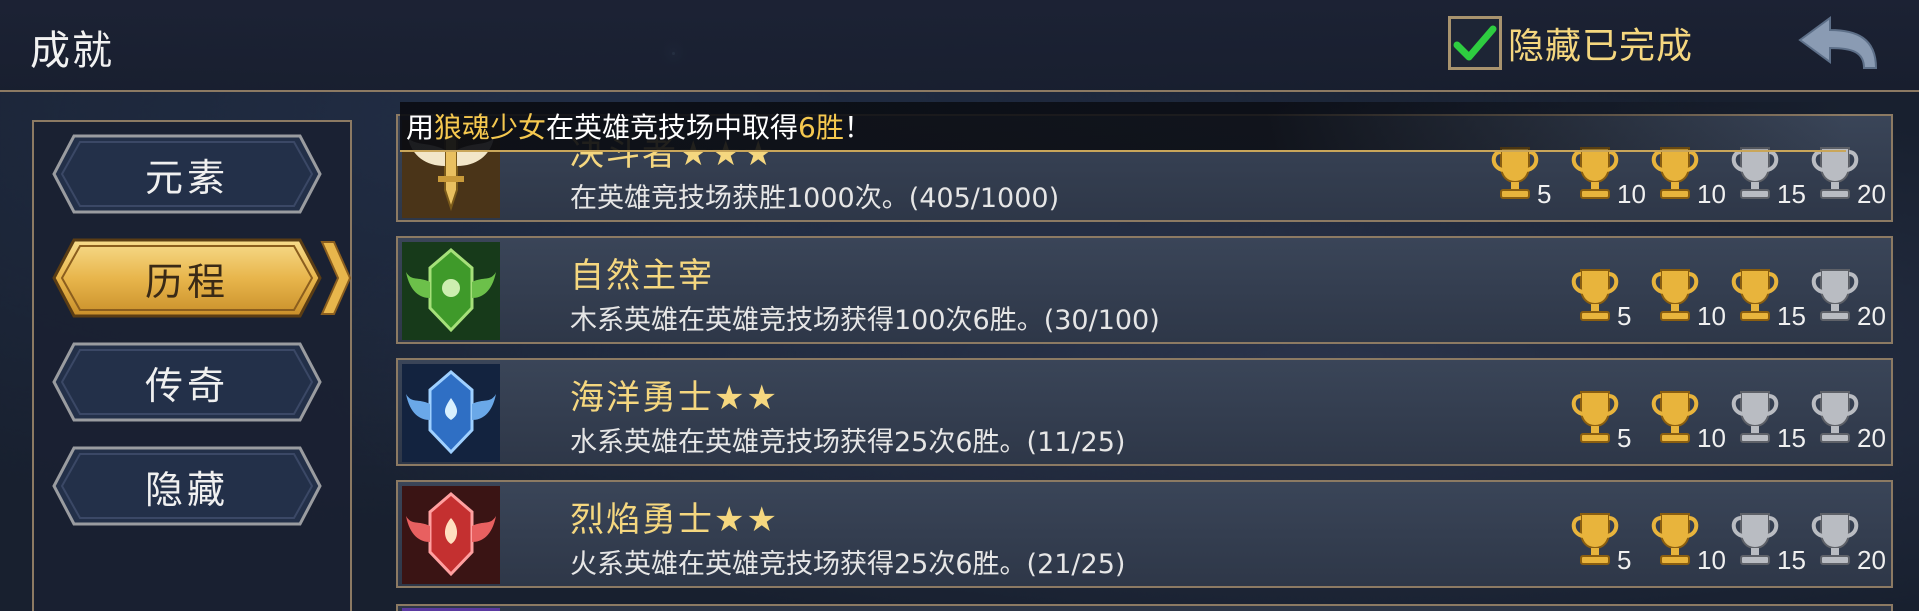  I want to click on achievement-description: 在英雄竞技场获胜1000次。(405/1000), so click(815, 198).